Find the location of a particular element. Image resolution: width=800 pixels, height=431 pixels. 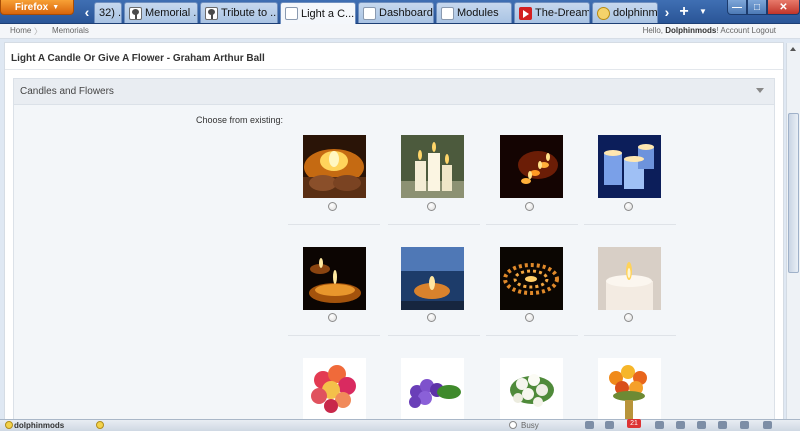

new-tab-button: + is located at coordinates (684, 12).